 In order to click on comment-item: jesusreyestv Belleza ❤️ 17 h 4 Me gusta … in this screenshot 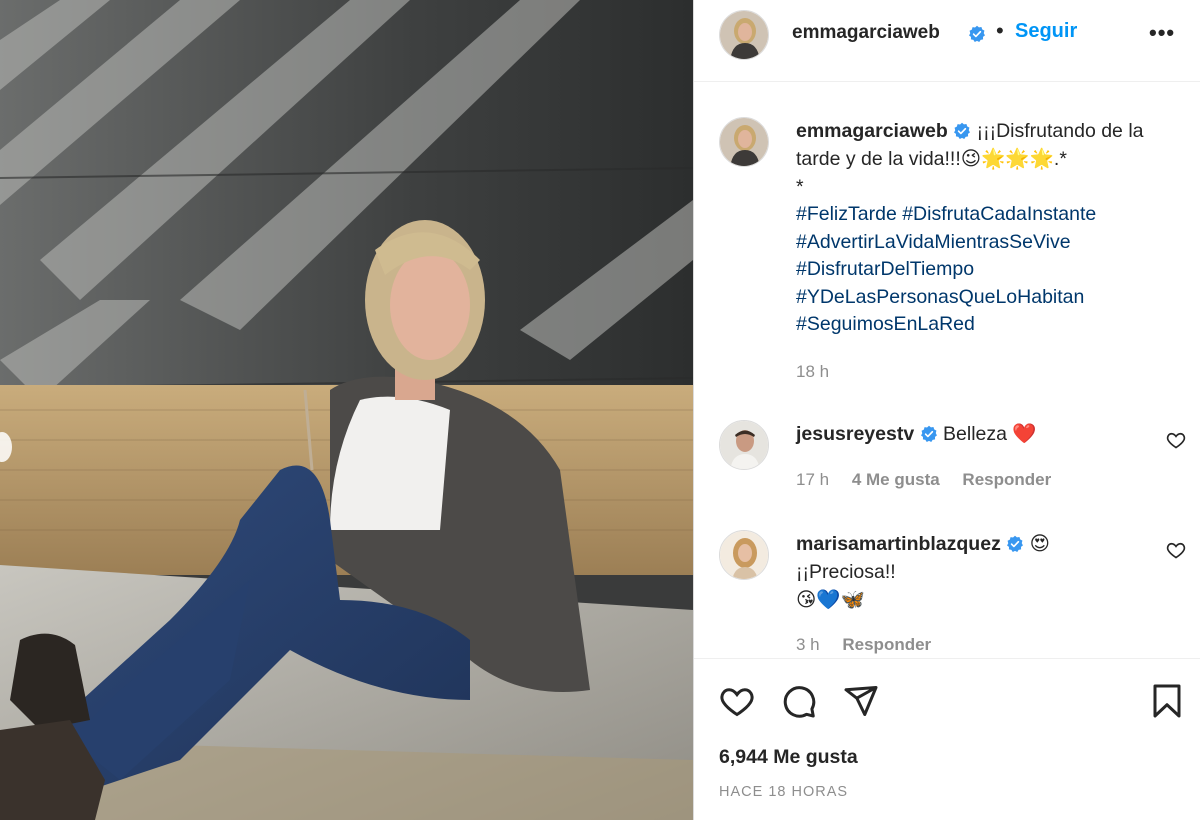, I will do `click(947, 465)`.